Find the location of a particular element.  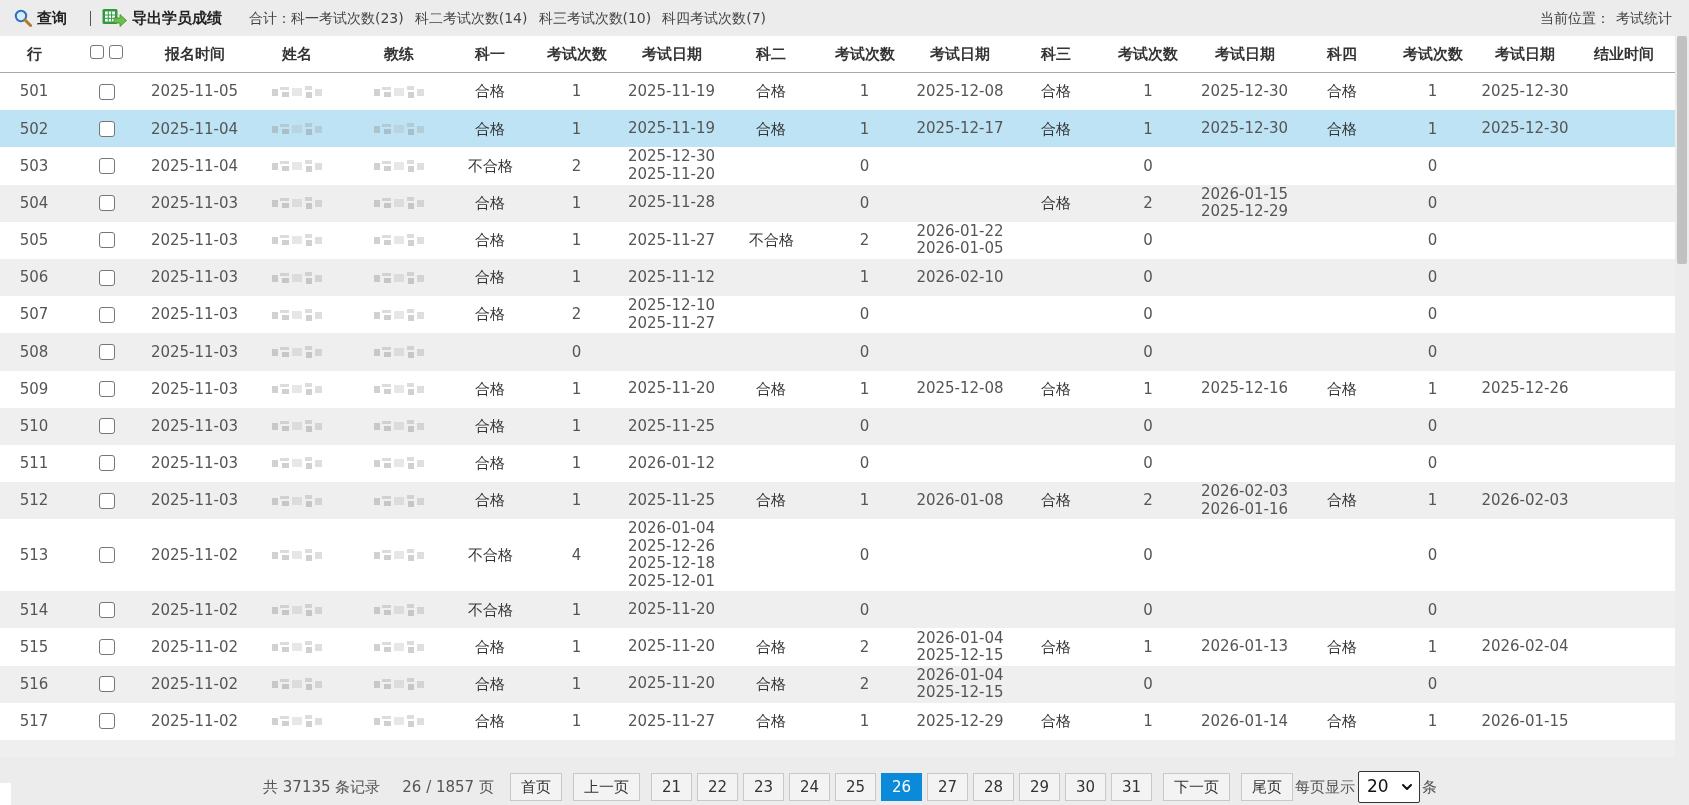

first-page-button: 首页 is located at coordinates (535, 787).